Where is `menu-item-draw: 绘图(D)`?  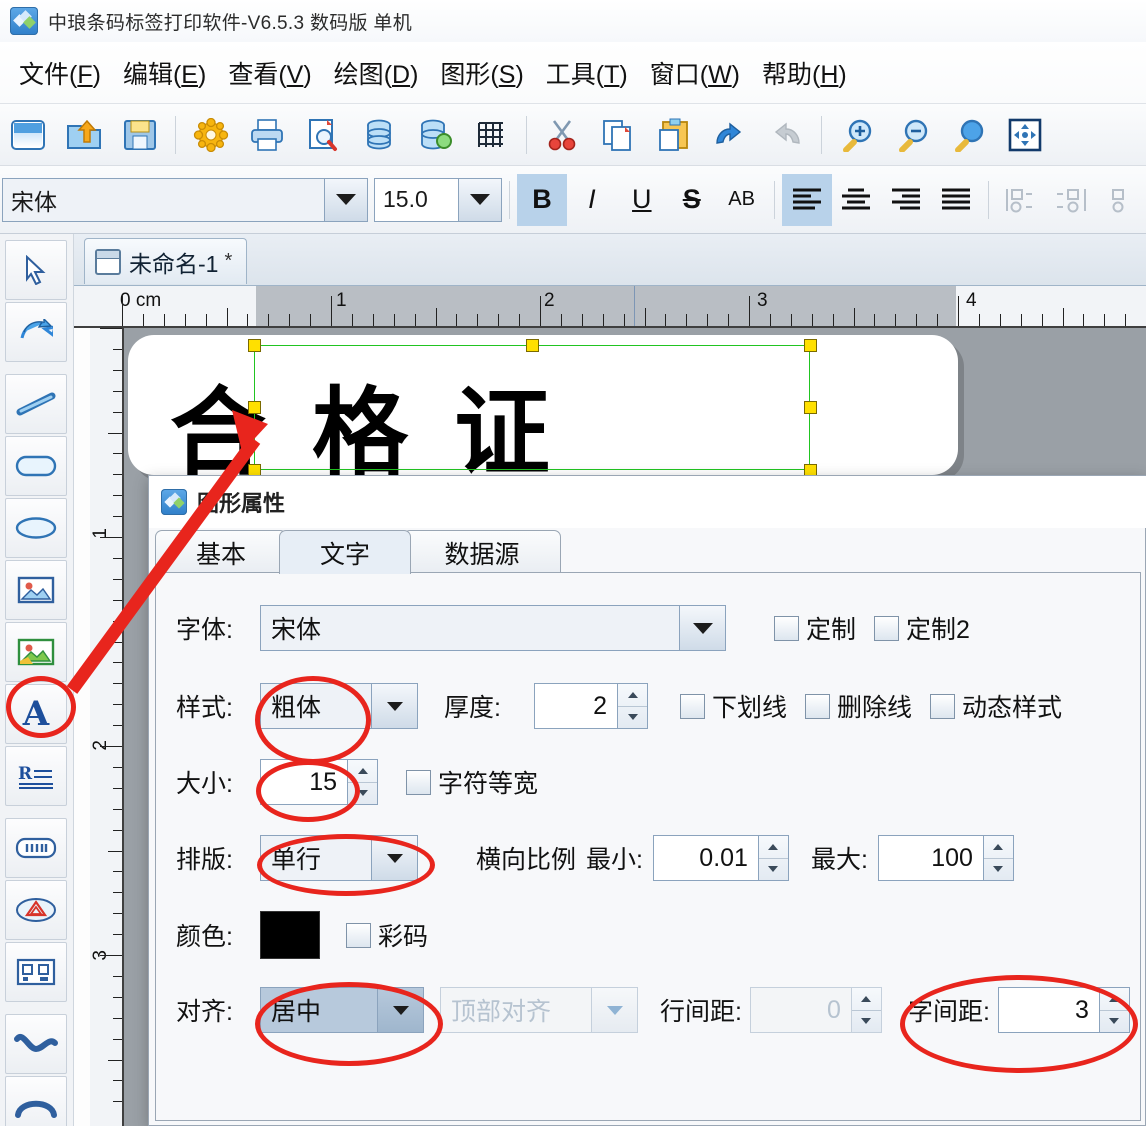
menu-item-draw: 绘图(D) is located at coordinates (376, 73).